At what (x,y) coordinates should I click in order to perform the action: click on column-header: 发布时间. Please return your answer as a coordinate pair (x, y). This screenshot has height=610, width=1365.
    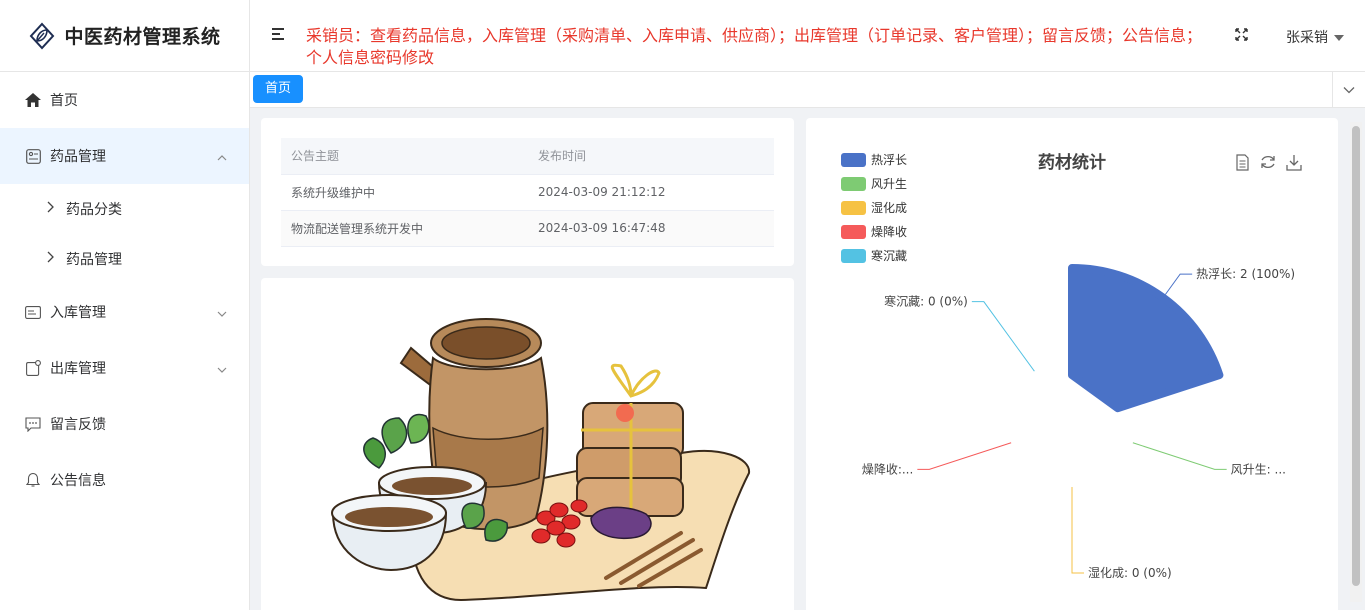
    Looking at the image, I should click on (651, 156).